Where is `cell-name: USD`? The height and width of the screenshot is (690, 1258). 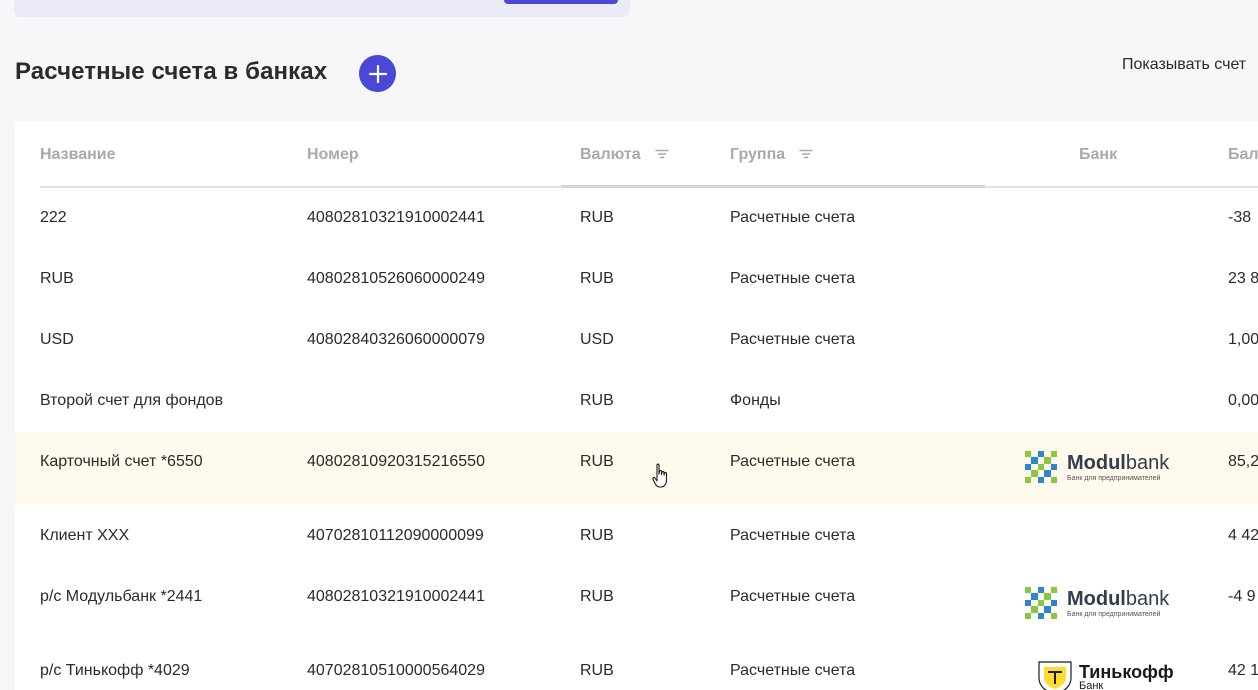 cell-name: USD is located at coordinates (57, 339).